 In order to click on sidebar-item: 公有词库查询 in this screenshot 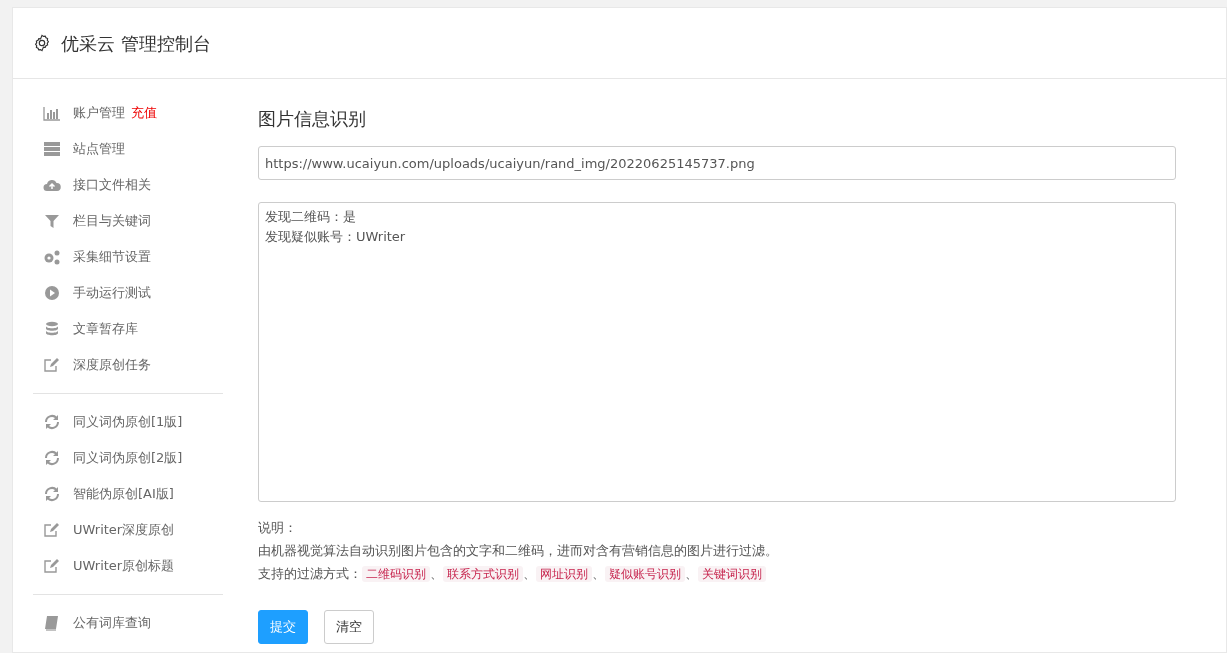, I will do `click(128, 623)`.